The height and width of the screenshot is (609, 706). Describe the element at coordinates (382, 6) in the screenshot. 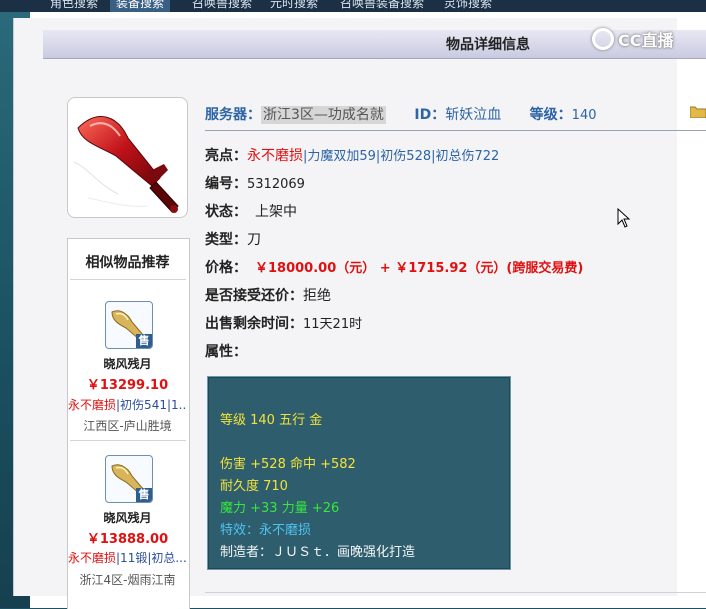

I see `tab-pet-equipment-search: 召唤兽装备搜索` at that location.